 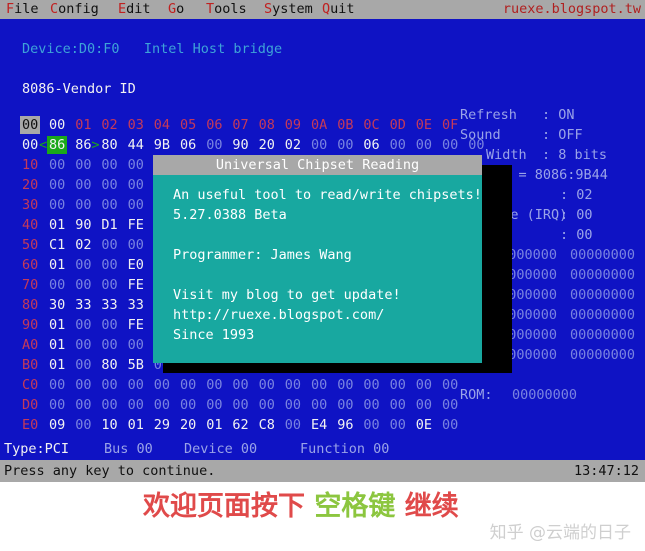 What do you see at coordinates (136, 125) in the screenshot?
I see `hex-header-col: 03` at bounding box center [136, 125].